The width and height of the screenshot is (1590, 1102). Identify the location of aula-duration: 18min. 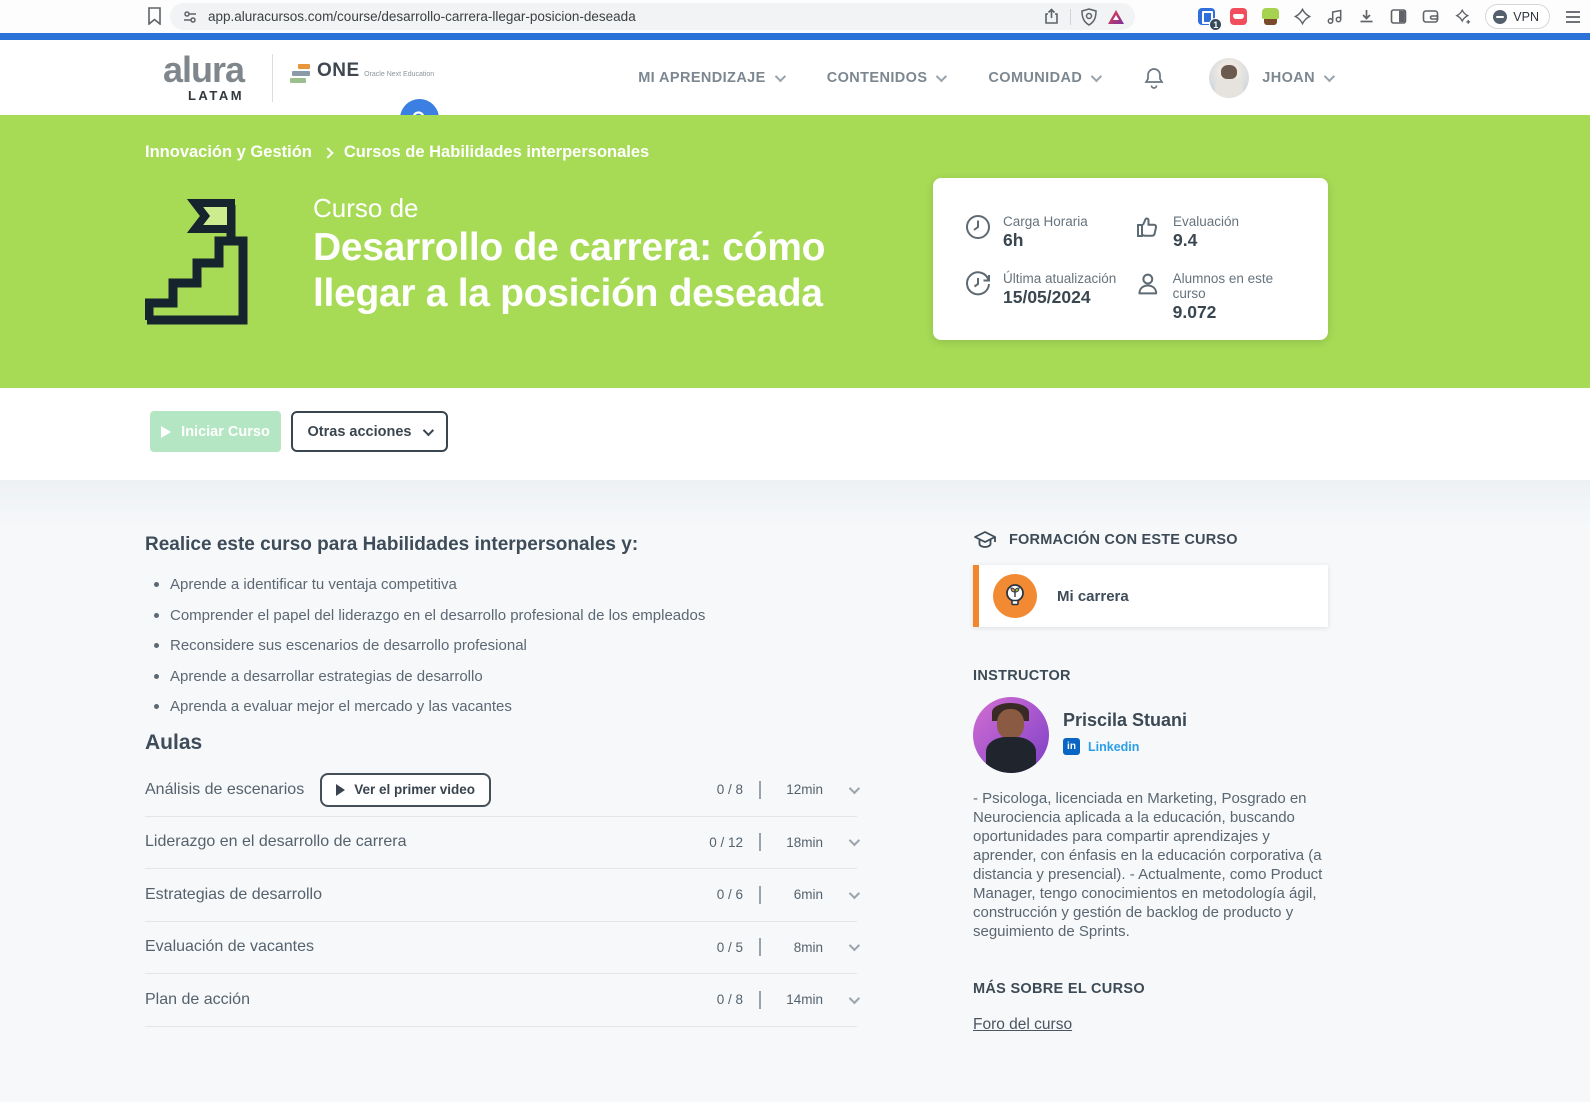
(804, 842).